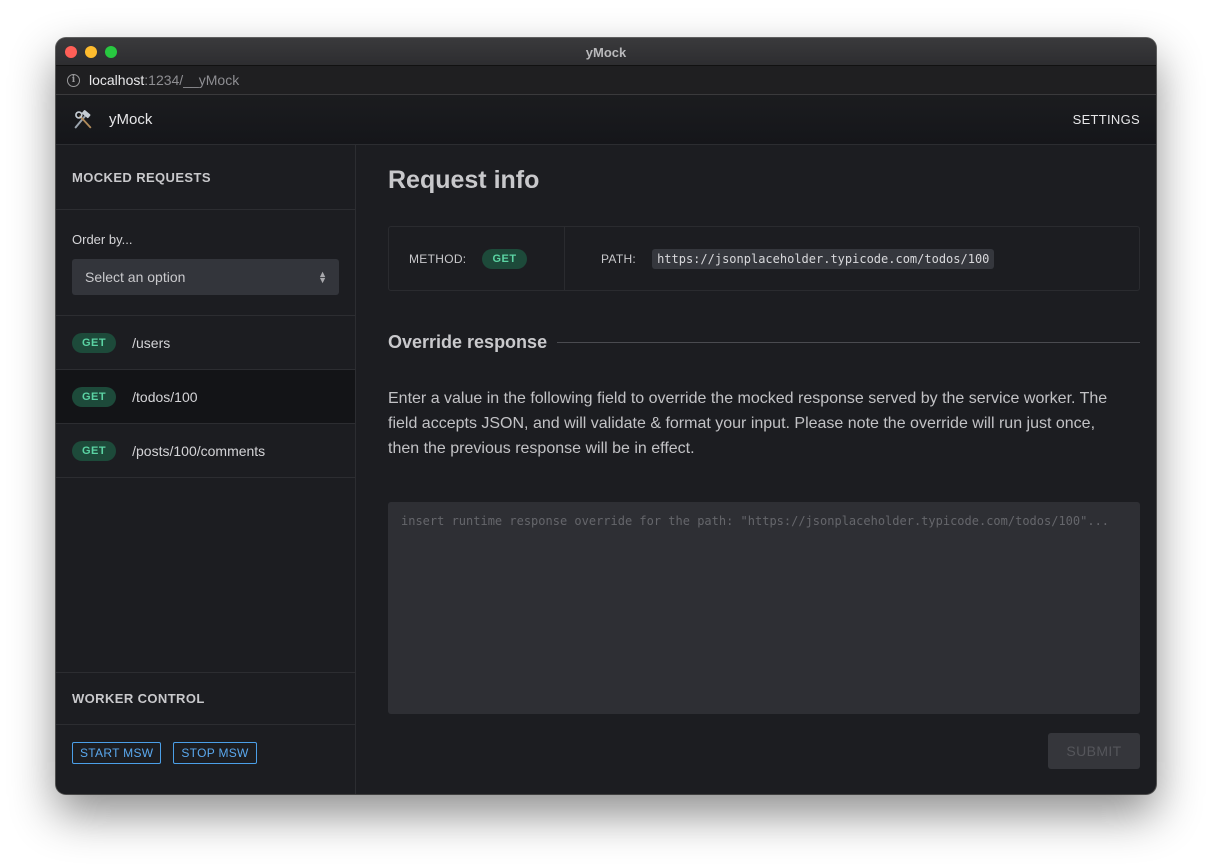 The image size is (1212, 868). Describe the element at coordinates (135, 277) in the screenshot. I see `order-by-select-value: Select an option` at that location.